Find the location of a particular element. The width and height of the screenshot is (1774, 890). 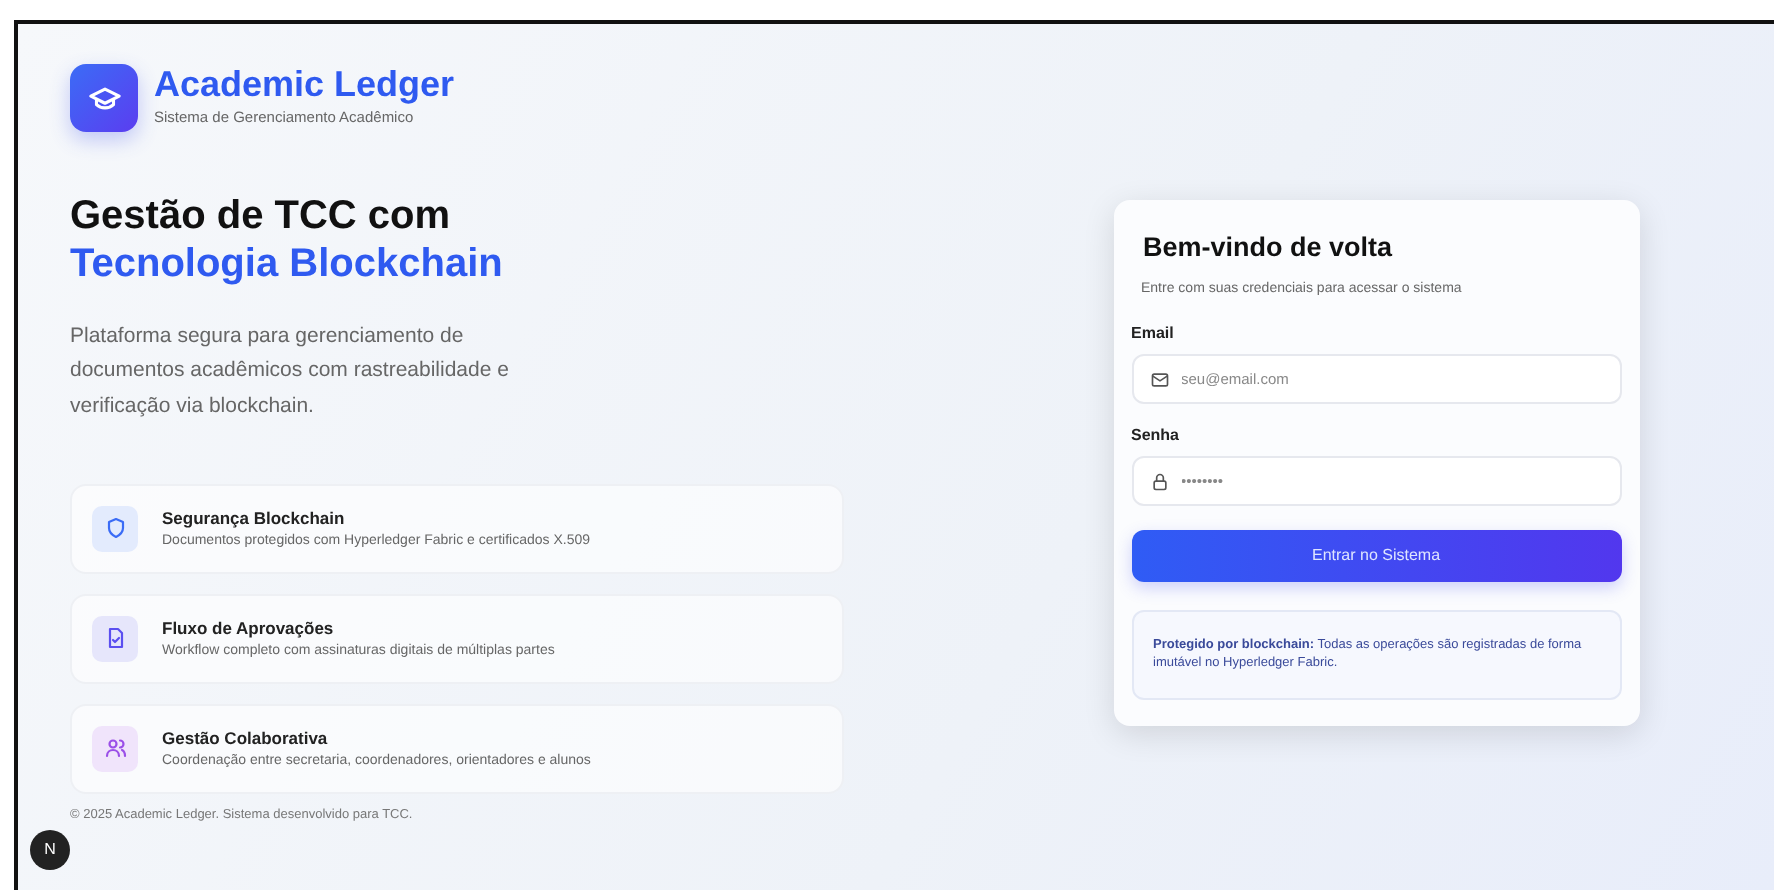

brand-name: Academic Ledger is located at coordinates (304, 86).